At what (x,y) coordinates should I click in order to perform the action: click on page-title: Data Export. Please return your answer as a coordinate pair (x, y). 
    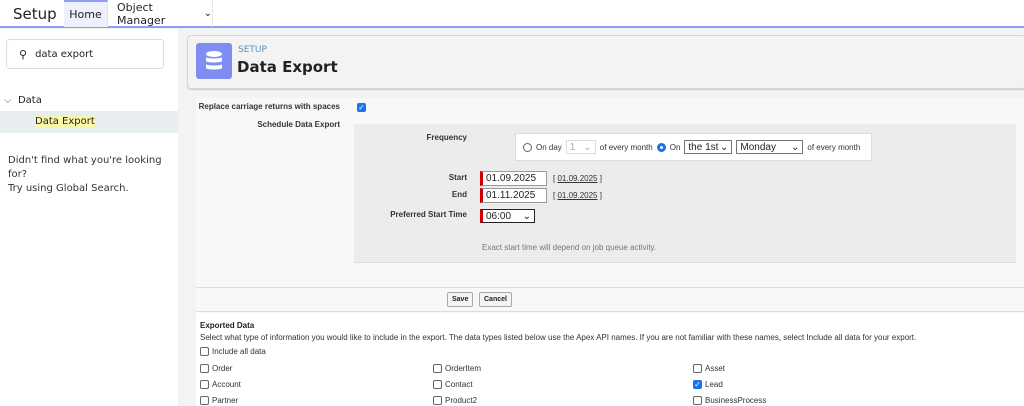
    Looking at the image, I should click on (287, 67).